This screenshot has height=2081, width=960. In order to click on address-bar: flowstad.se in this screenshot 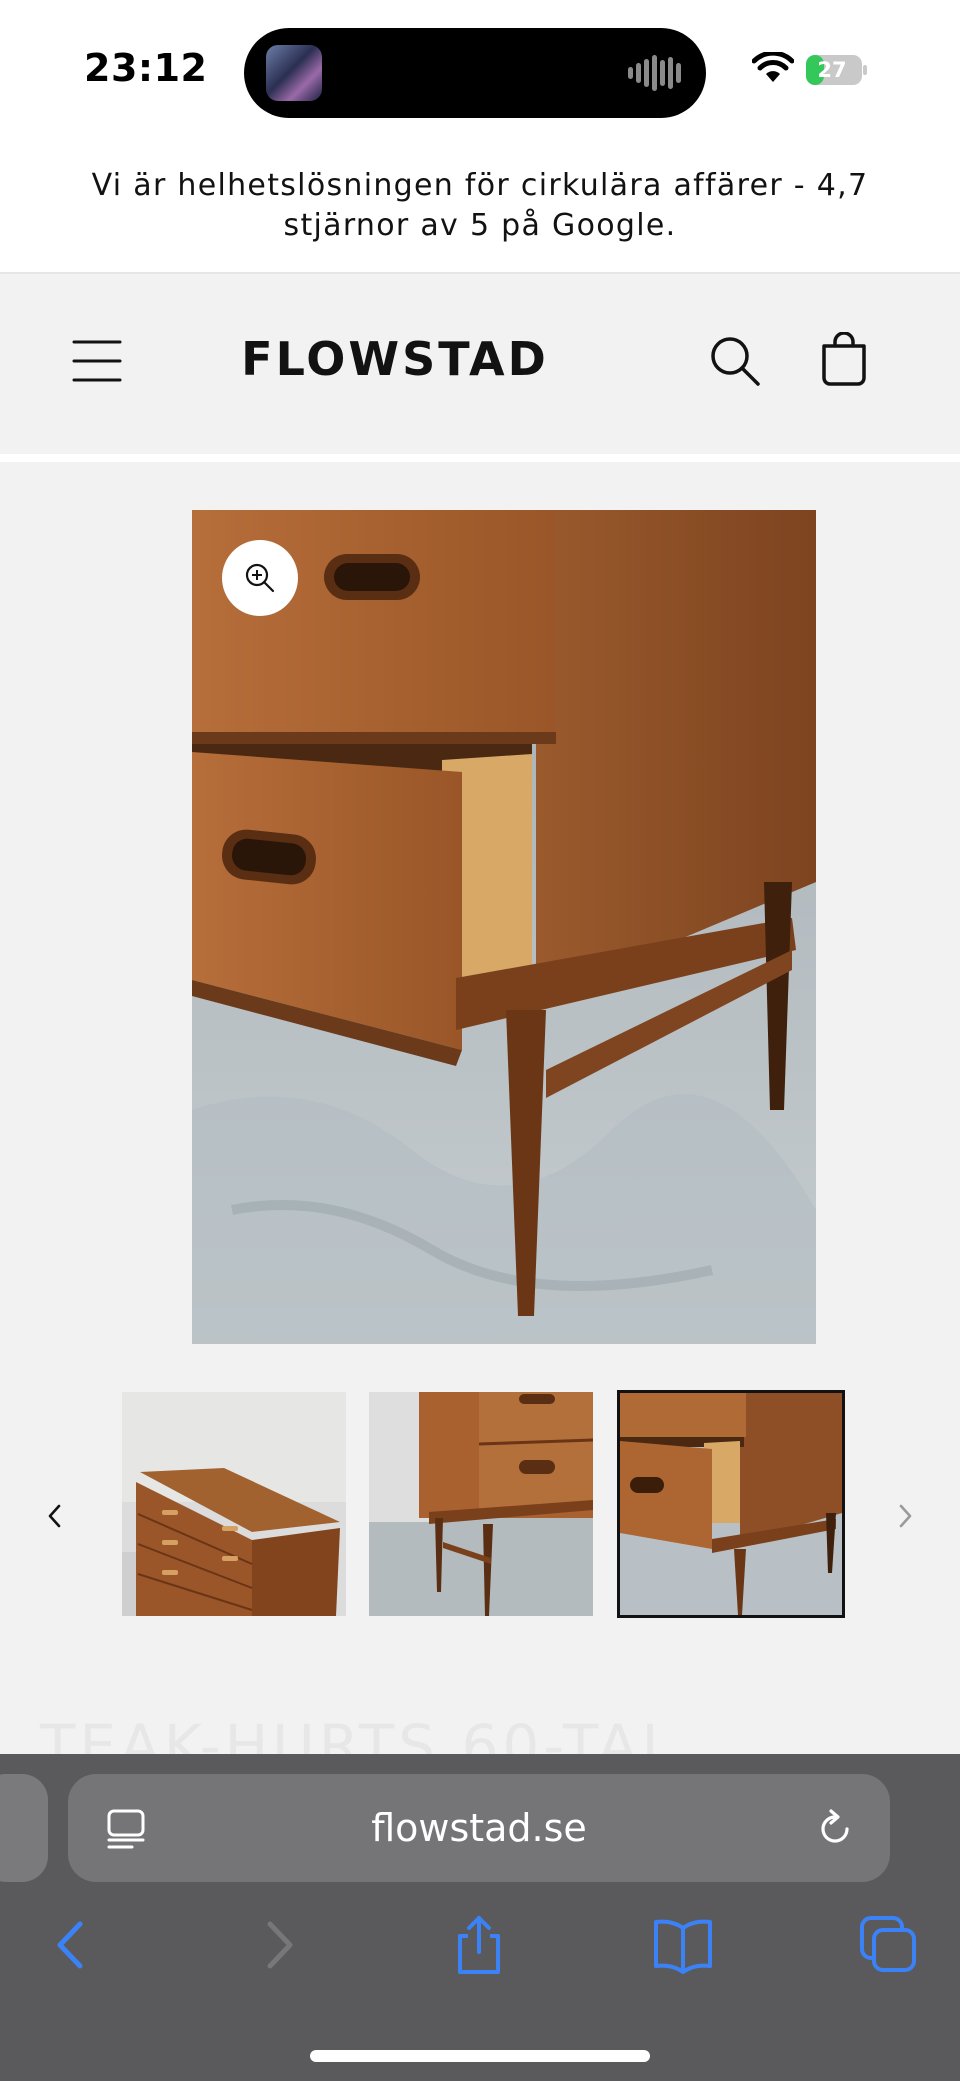, I will do `click(479, 1828)`.